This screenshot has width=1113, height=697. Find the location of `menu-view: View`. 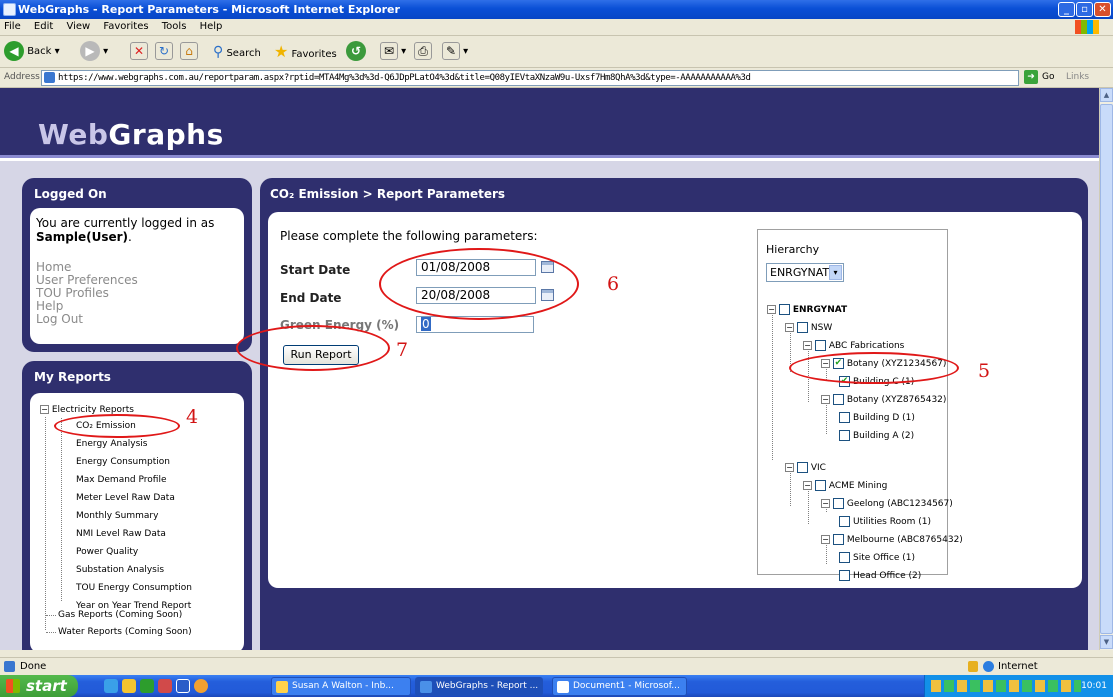

menu-view: View is located at coordinates (78, 26).